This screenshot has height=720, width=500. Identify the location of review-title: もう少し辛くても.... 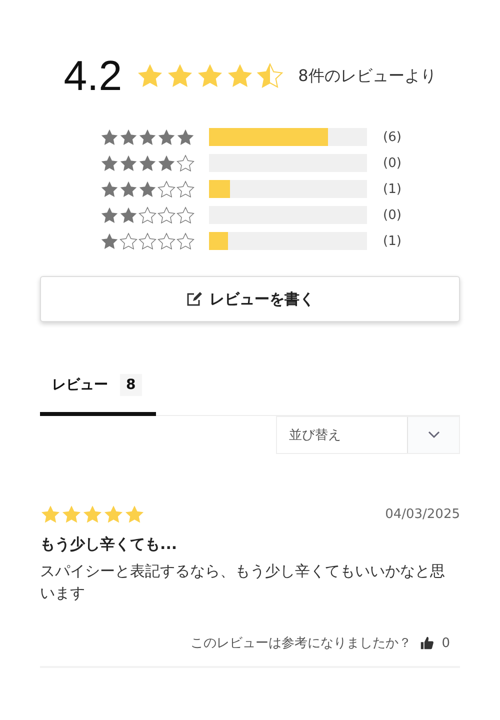
(109, 544).